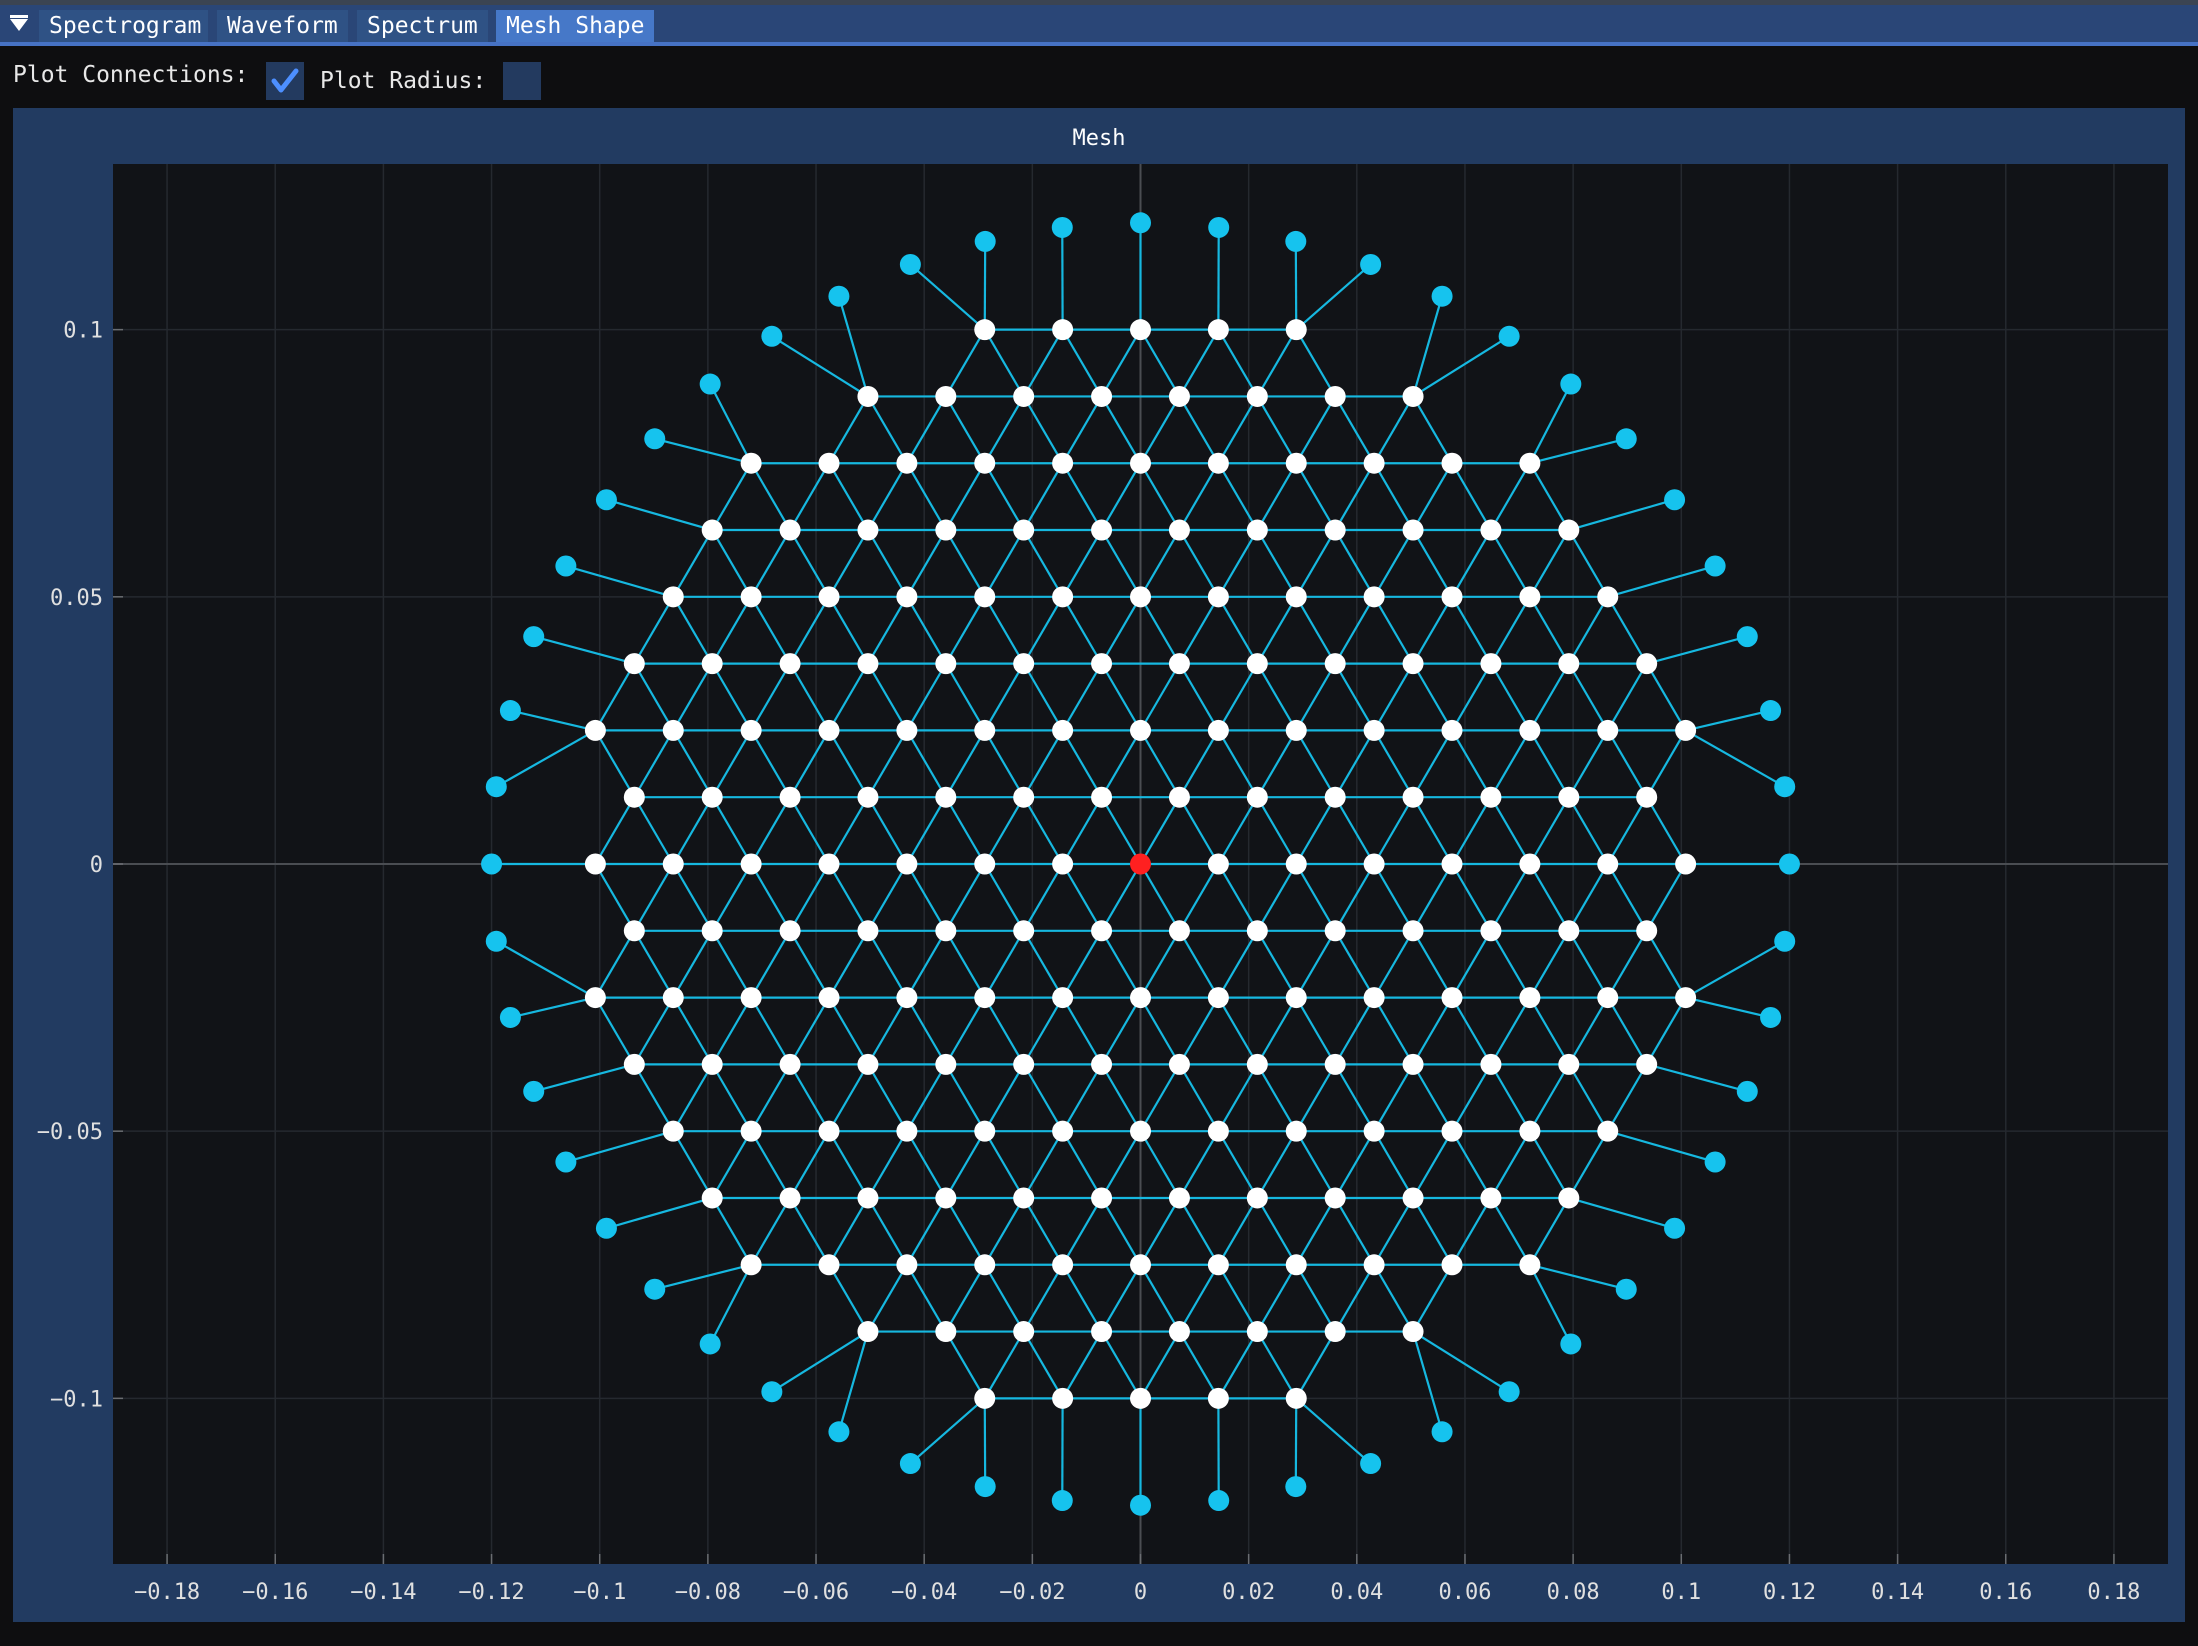  I want to click on x-tick-label: 0.14, so click(1897, 1592).